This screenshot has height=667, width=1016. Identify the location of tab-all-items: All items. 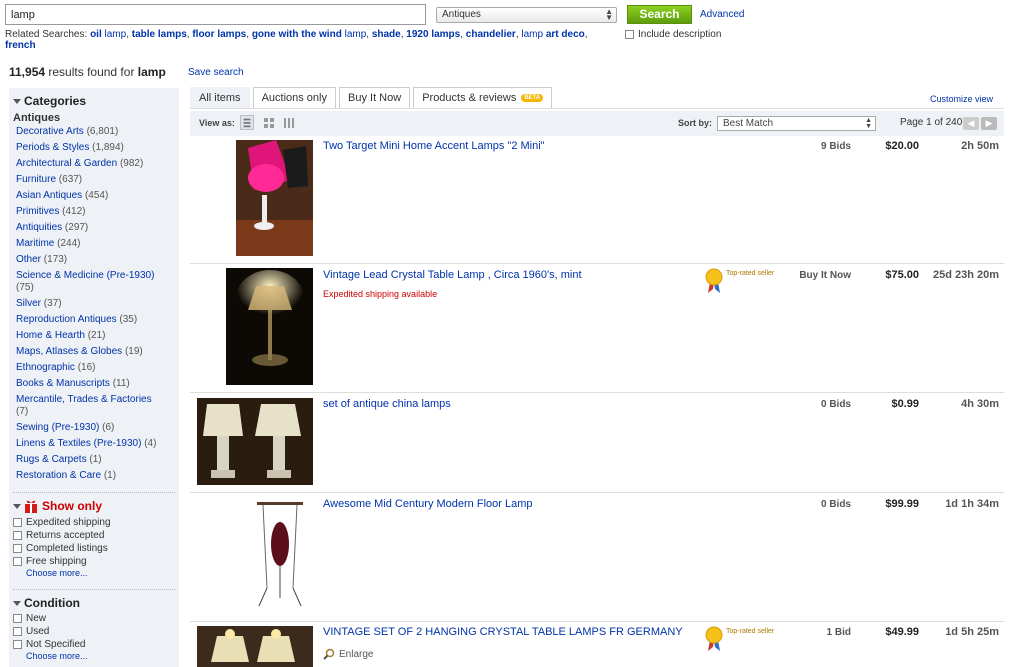
(220, 97).